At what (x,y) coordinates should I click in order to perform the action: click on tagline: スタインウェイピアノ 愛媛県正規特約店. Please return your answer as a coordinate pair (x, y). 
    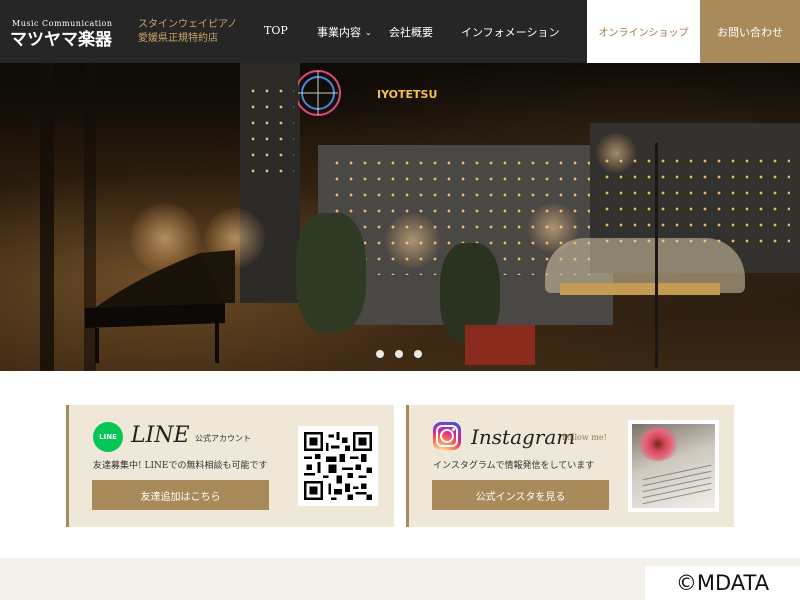
    Looking at the image, I should click on (187, 32).